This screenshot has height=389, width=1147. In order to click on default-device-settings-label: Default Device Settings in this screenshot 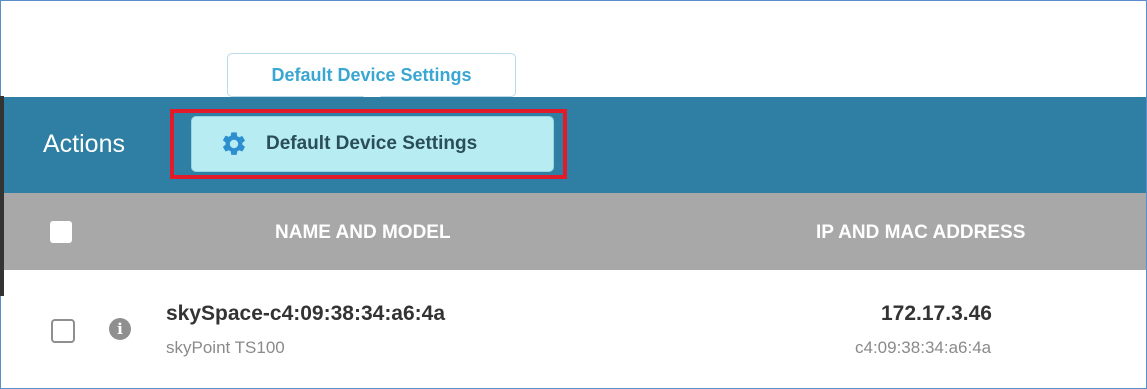, I will do `click(372, 143)`.